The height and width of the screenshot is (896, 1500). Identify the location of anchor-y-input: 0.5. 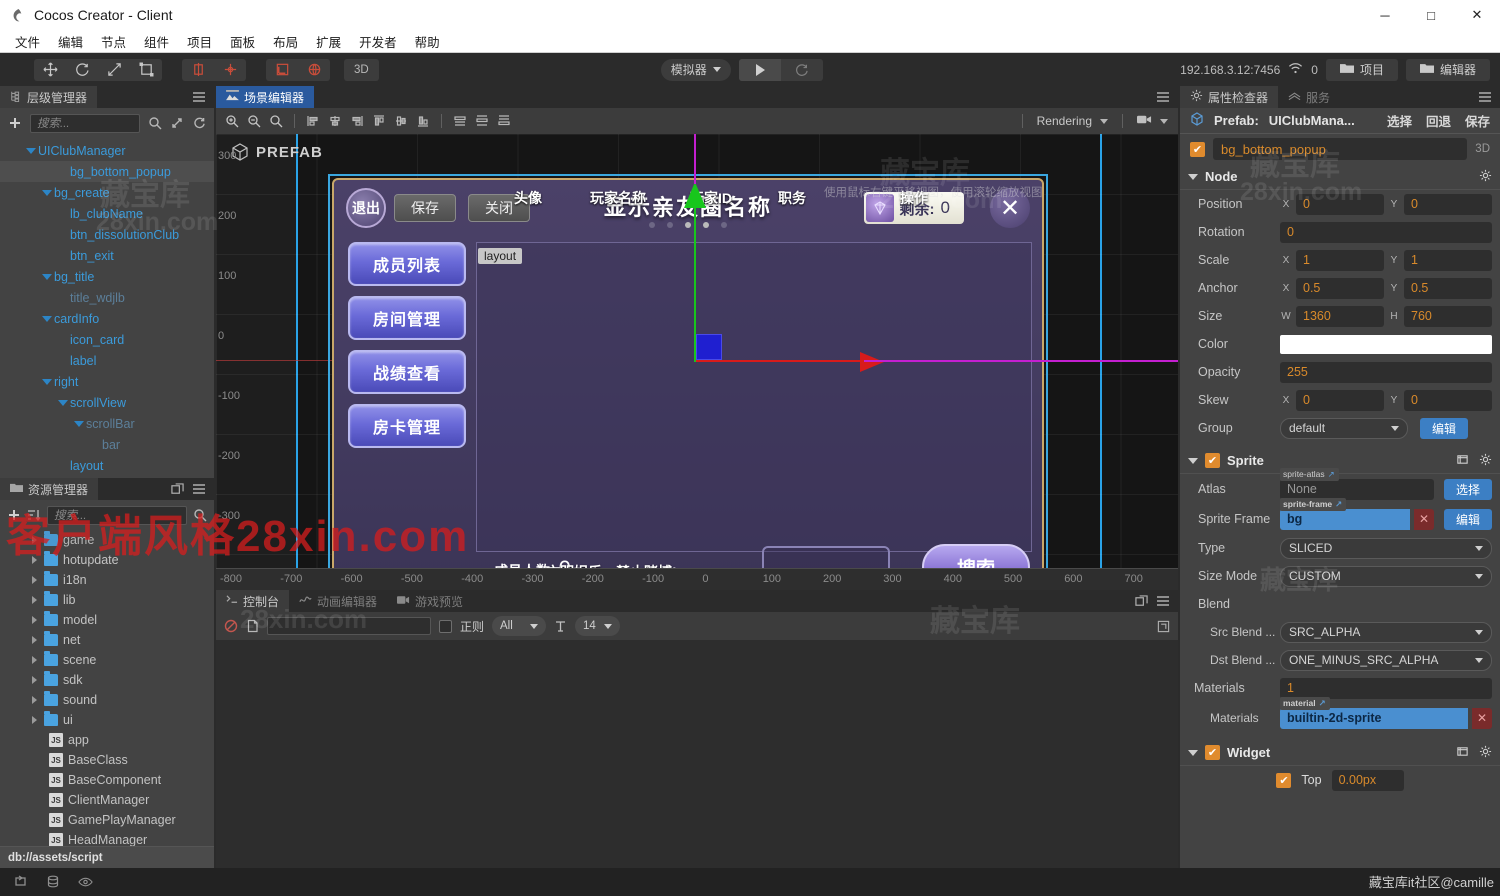
(1448, 288).